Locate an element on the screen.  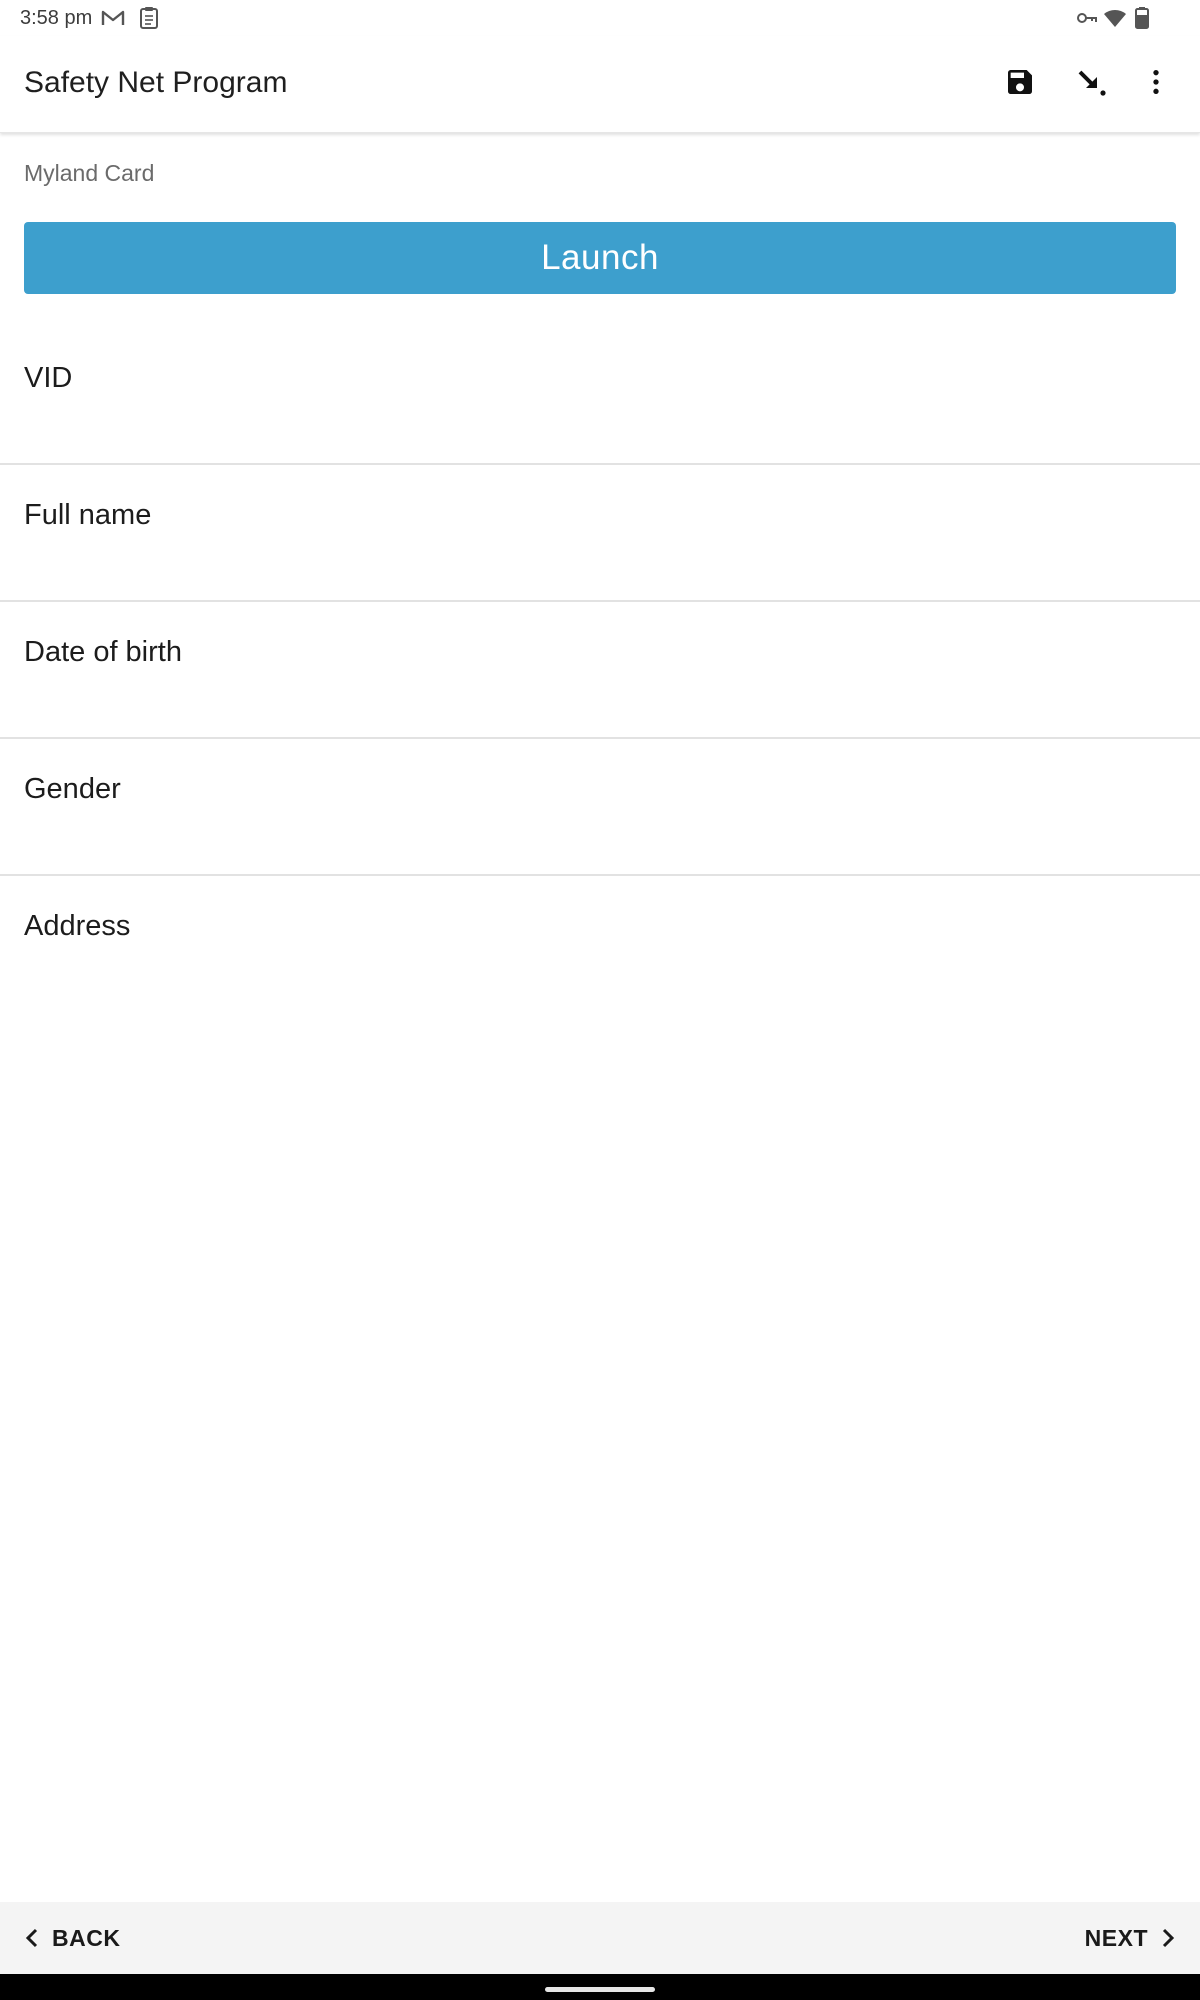
field-label: Gender is located at coordinates (72, 789).